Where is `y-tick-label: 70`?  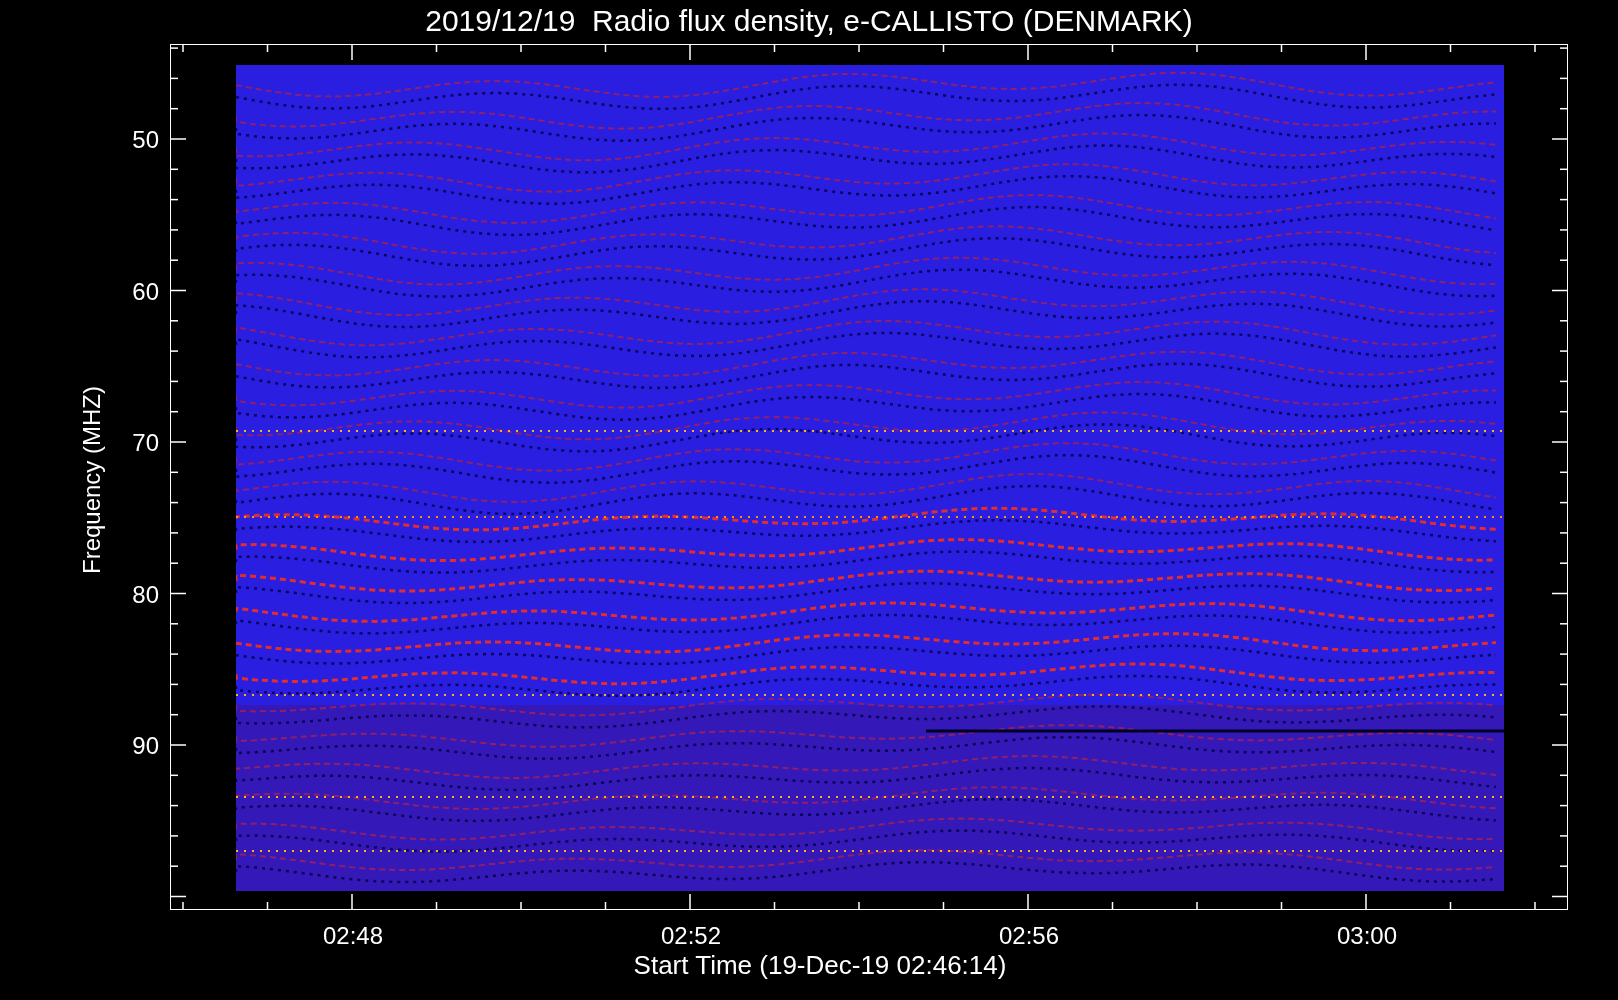 y-tick-label: 70 is located at coordinates (145, 443).